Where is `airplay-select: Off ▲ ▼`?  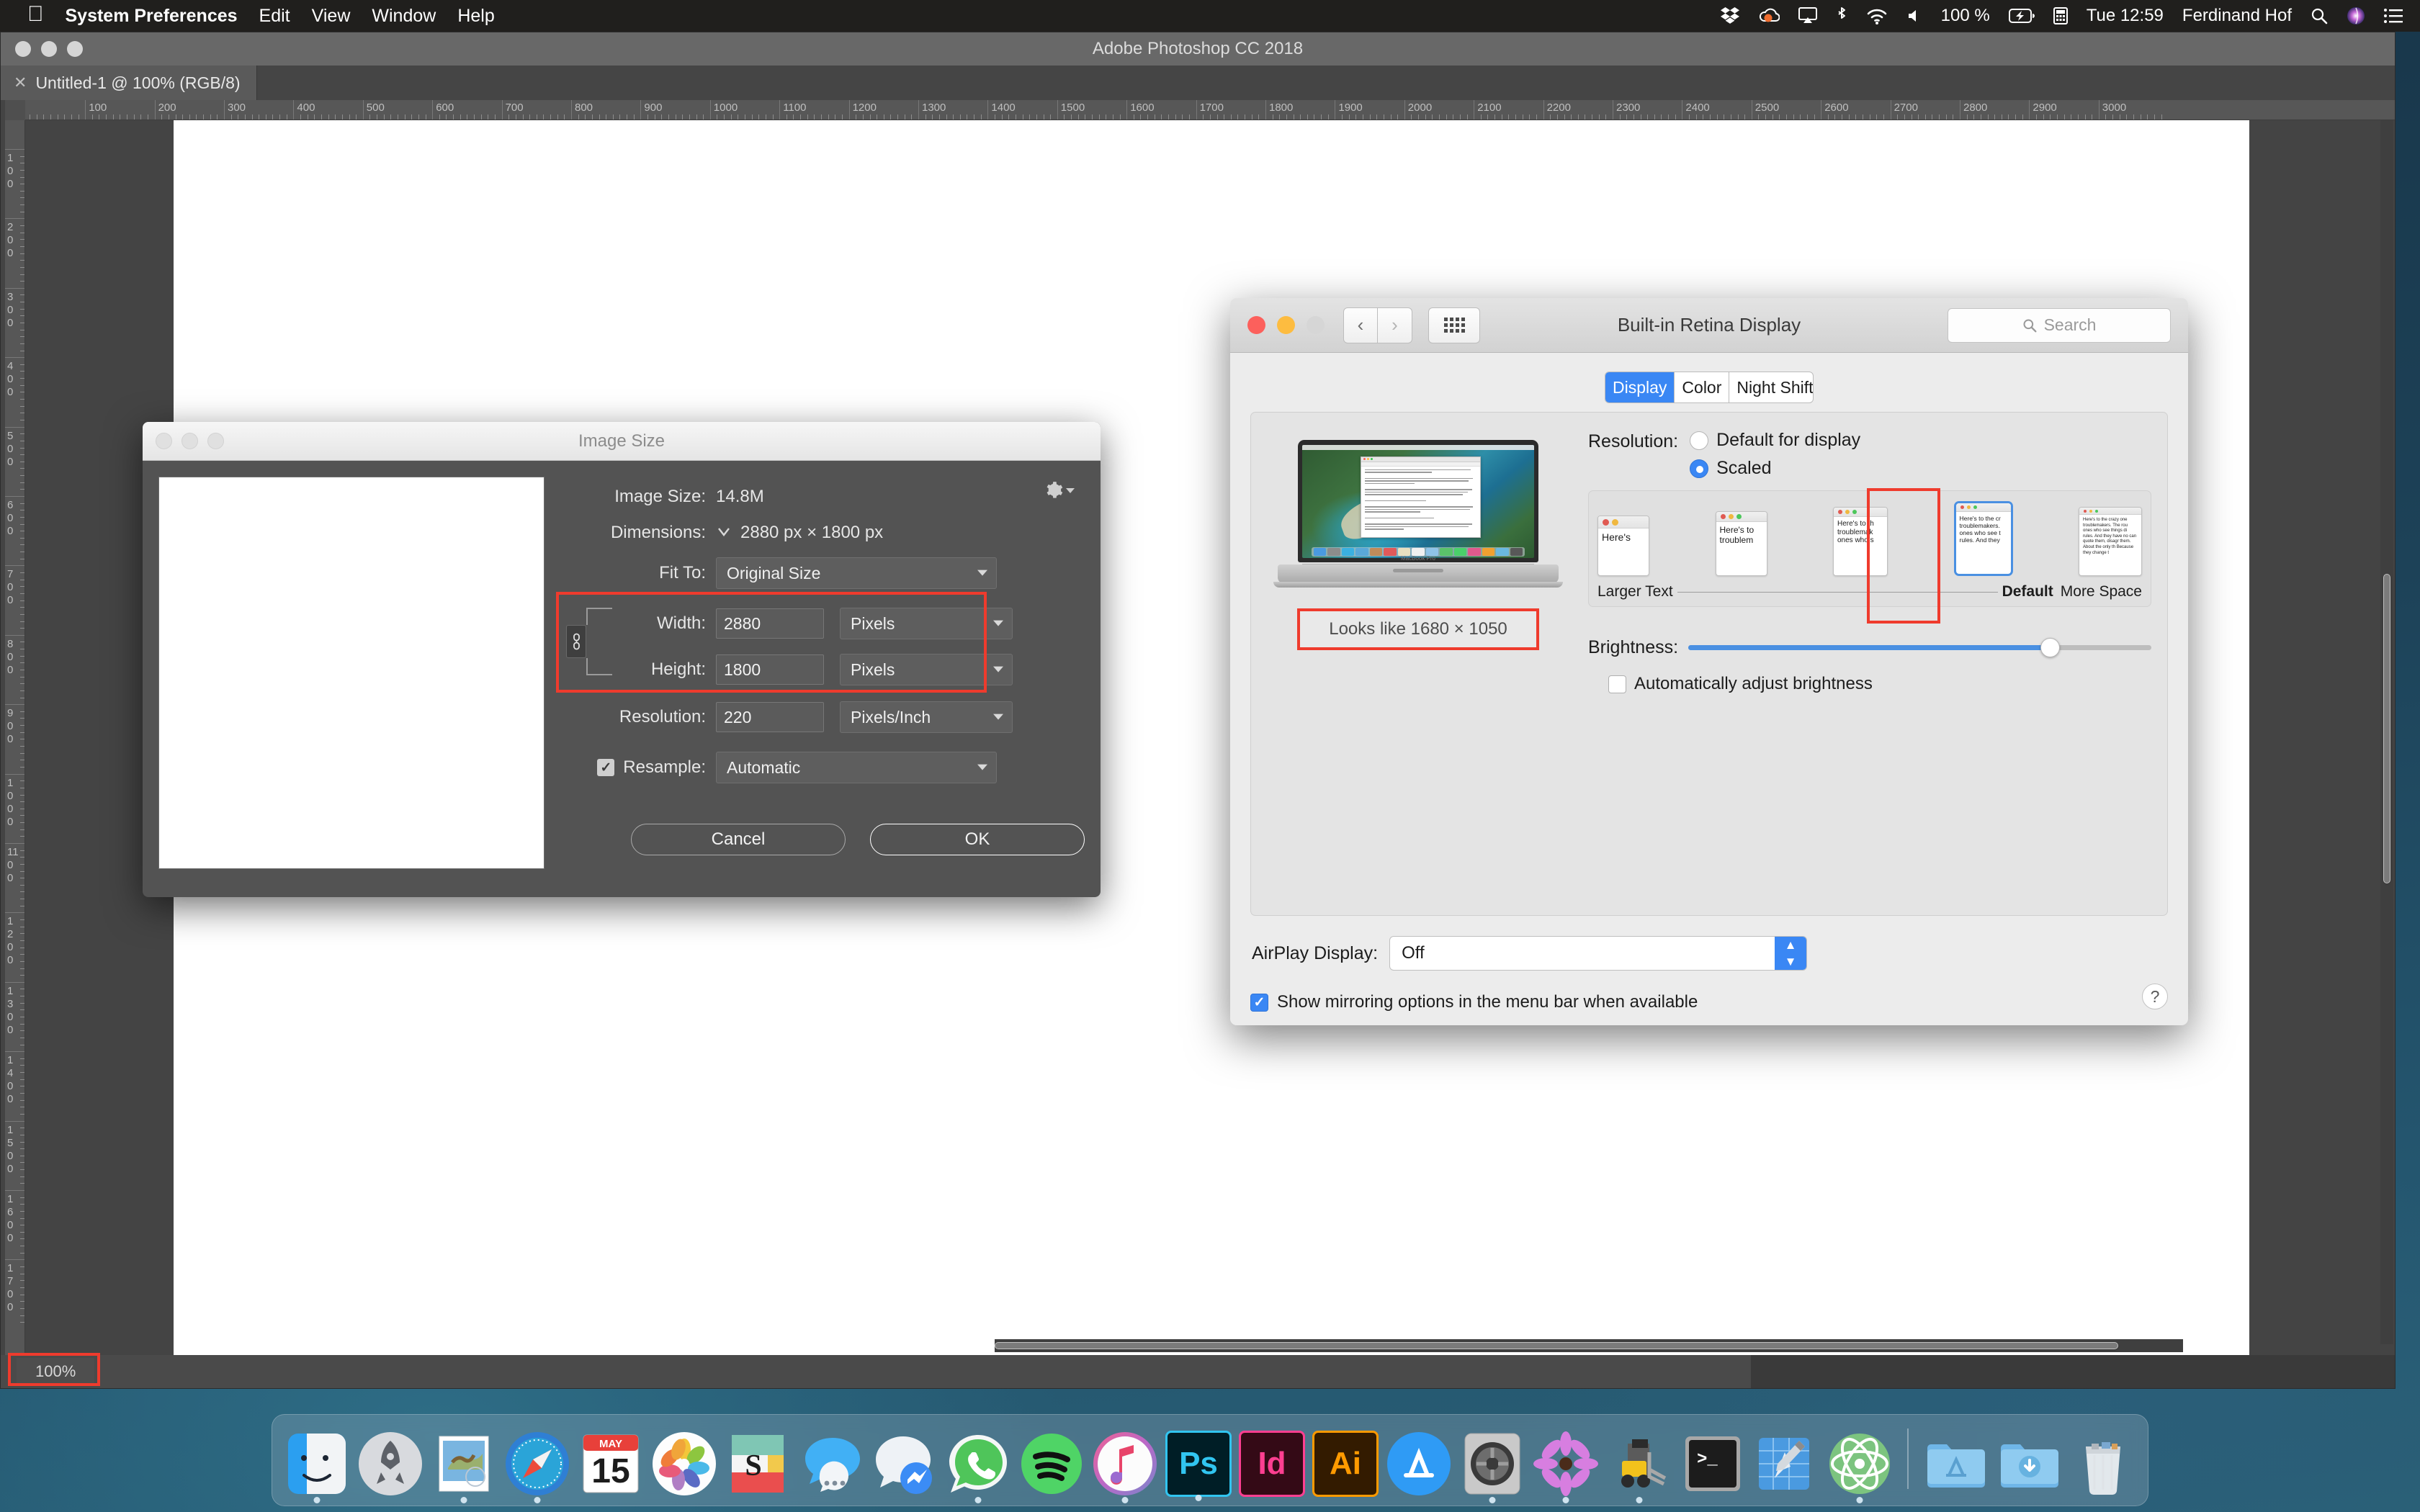 airplay-select: Off ▲ ▼ is located at coordinates (1598, 953).